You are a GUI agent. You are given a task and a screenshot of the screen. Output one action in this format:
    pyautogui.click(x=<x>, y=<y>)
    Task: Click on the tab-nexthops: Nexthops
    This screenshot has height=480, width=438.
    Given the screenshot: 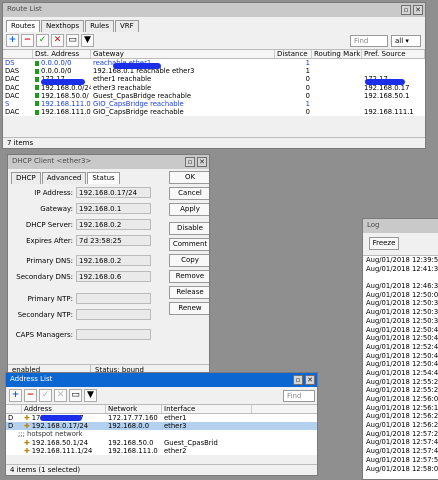 What is the action you would take?
    pyautogui.click(x=62, y=26)
    